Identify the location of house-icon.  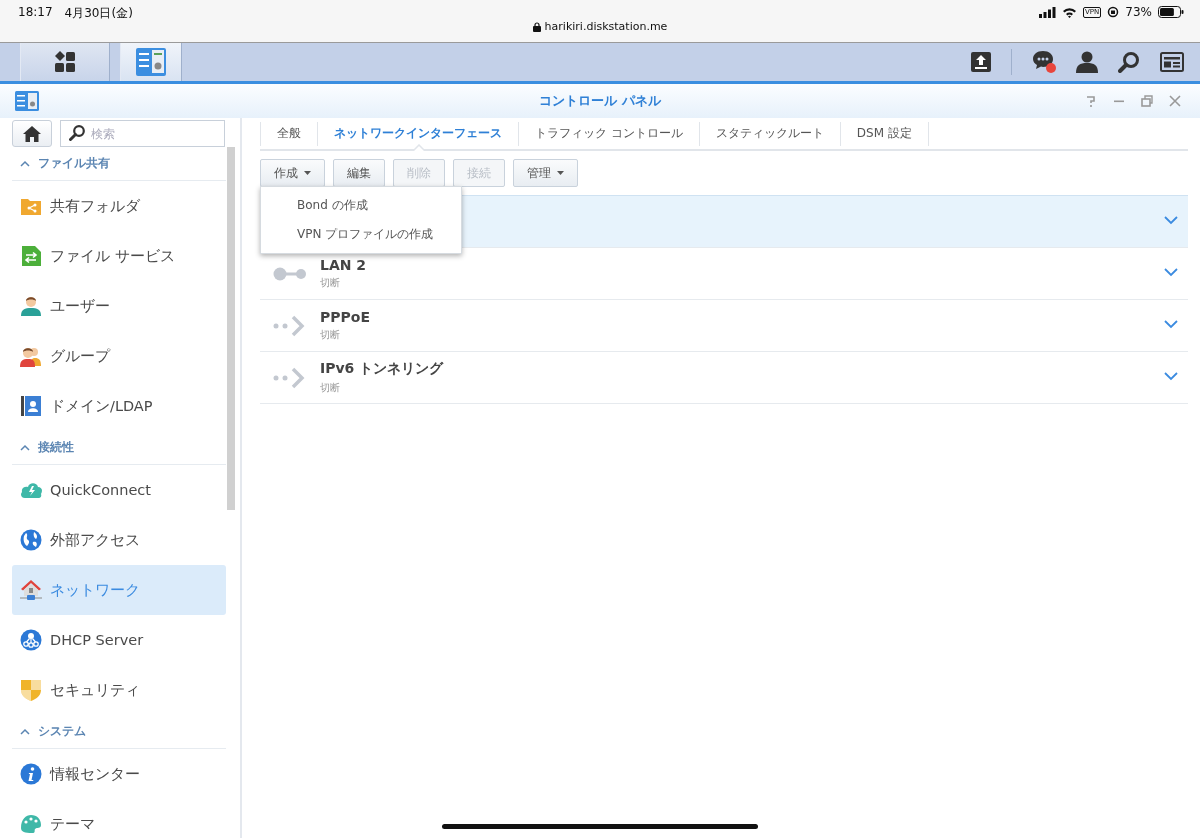
(31, 590).